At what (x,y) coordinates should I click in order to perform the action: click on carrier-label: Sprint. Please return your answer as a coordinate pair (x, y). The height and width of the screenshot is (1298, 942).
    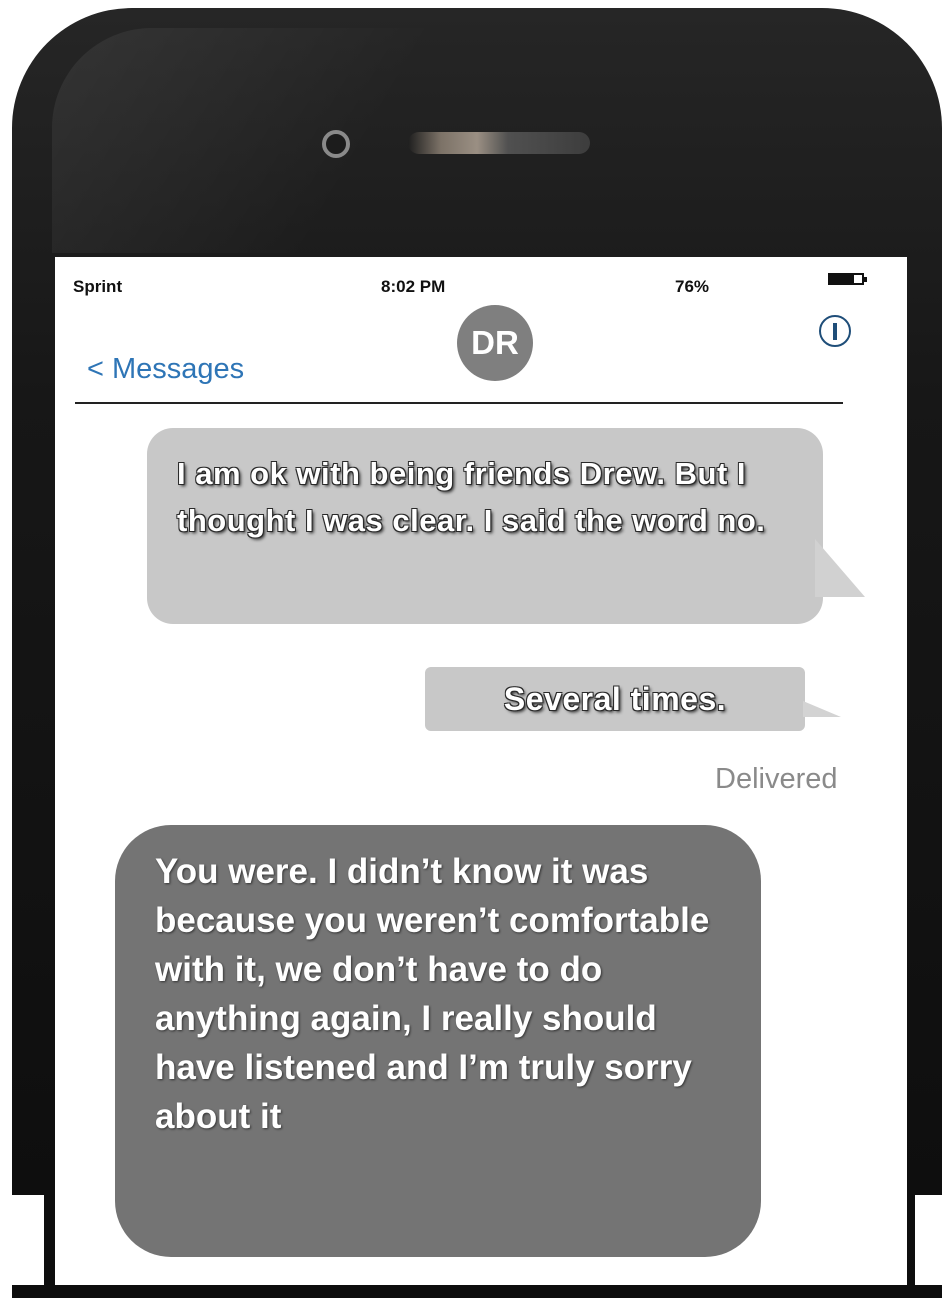
    Looking at the image, I should click on (98, 286).